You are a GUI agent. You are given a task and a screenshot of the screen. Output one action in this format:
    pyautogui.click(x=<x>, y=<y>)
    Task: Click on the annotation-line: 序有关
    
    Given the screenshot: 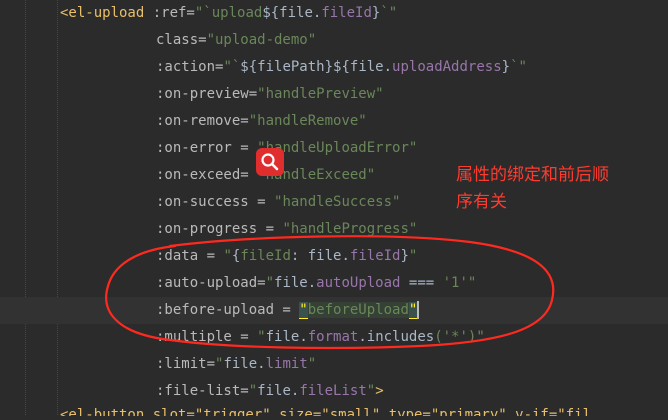 What is the action you would take?
    pyautogui.click(x=481, y=202)
    